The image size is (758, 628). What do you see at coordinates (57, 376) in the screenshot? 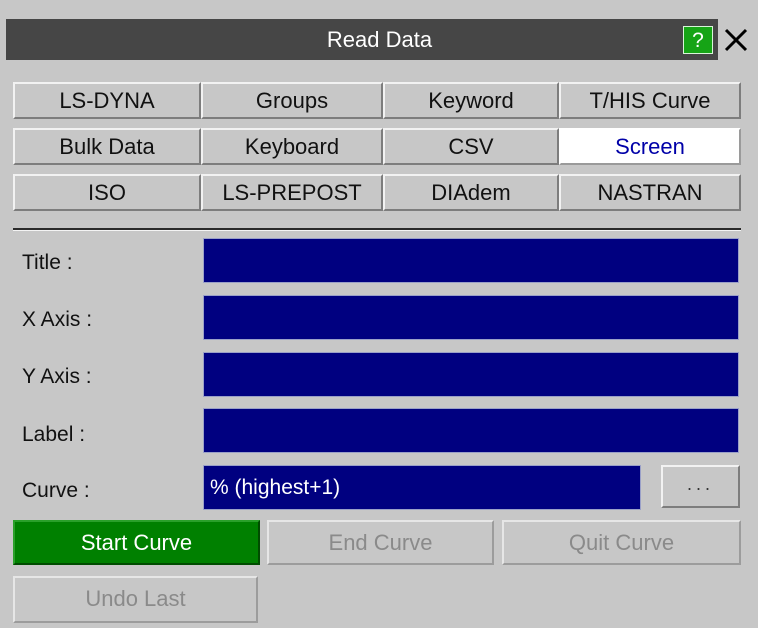
I see `y-axis-label: Y Axis :` at bounding box center [57, 376].